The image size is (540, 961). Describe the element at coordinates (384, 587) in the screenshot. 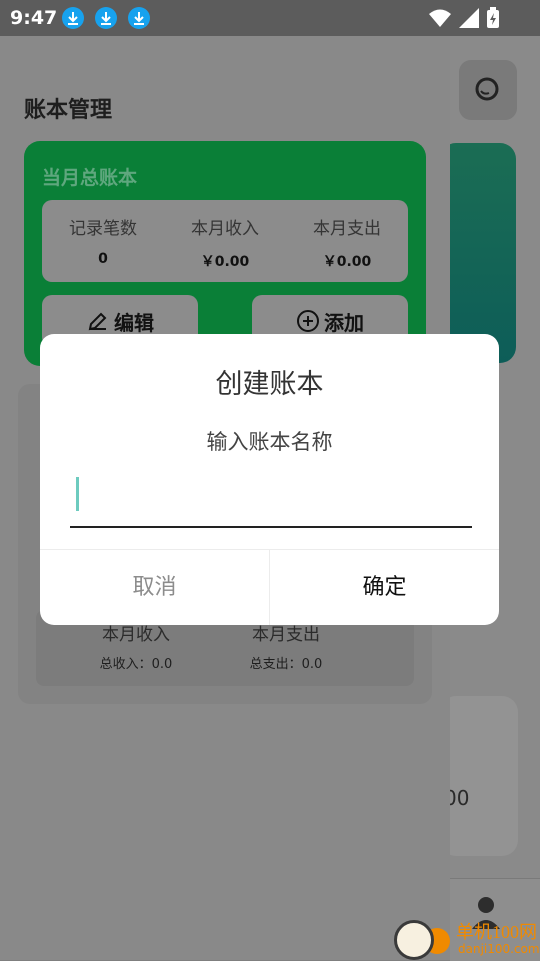

I see `confirm-button: 确定` at that location.